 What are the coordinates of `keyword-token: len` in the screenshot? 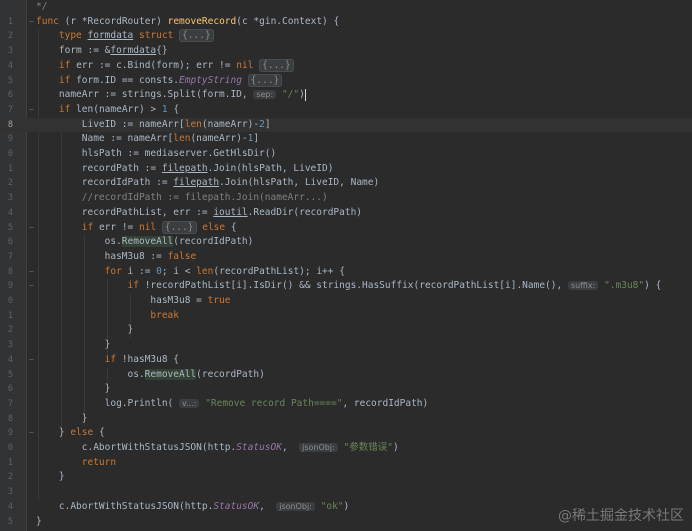 It's located at (182, 139).